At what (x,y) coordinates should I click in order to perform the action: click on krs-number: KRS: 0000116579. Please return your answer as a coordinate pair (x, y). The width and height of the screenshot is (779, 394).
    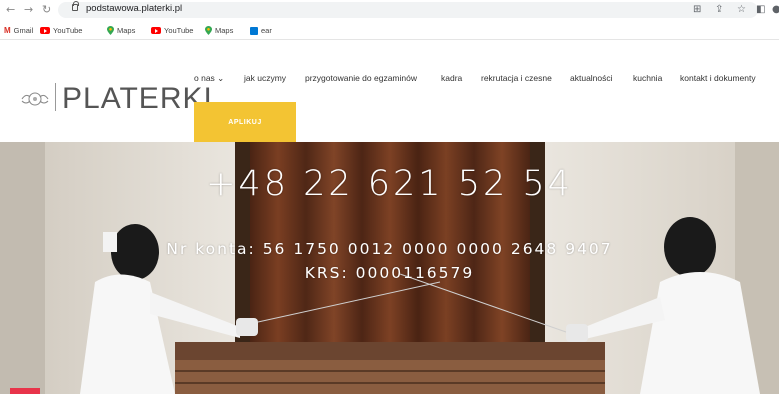
    Looking at the image, I should click on (389, 273).